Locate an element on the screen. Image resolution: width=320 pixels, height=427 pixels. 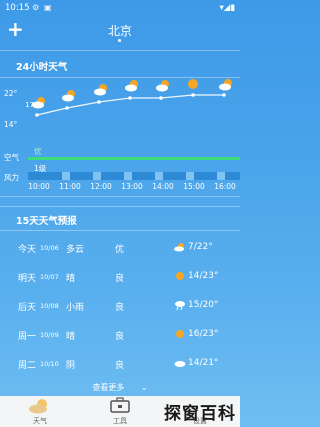
hour-label: 10:00 is located at coordinates (39, 186).